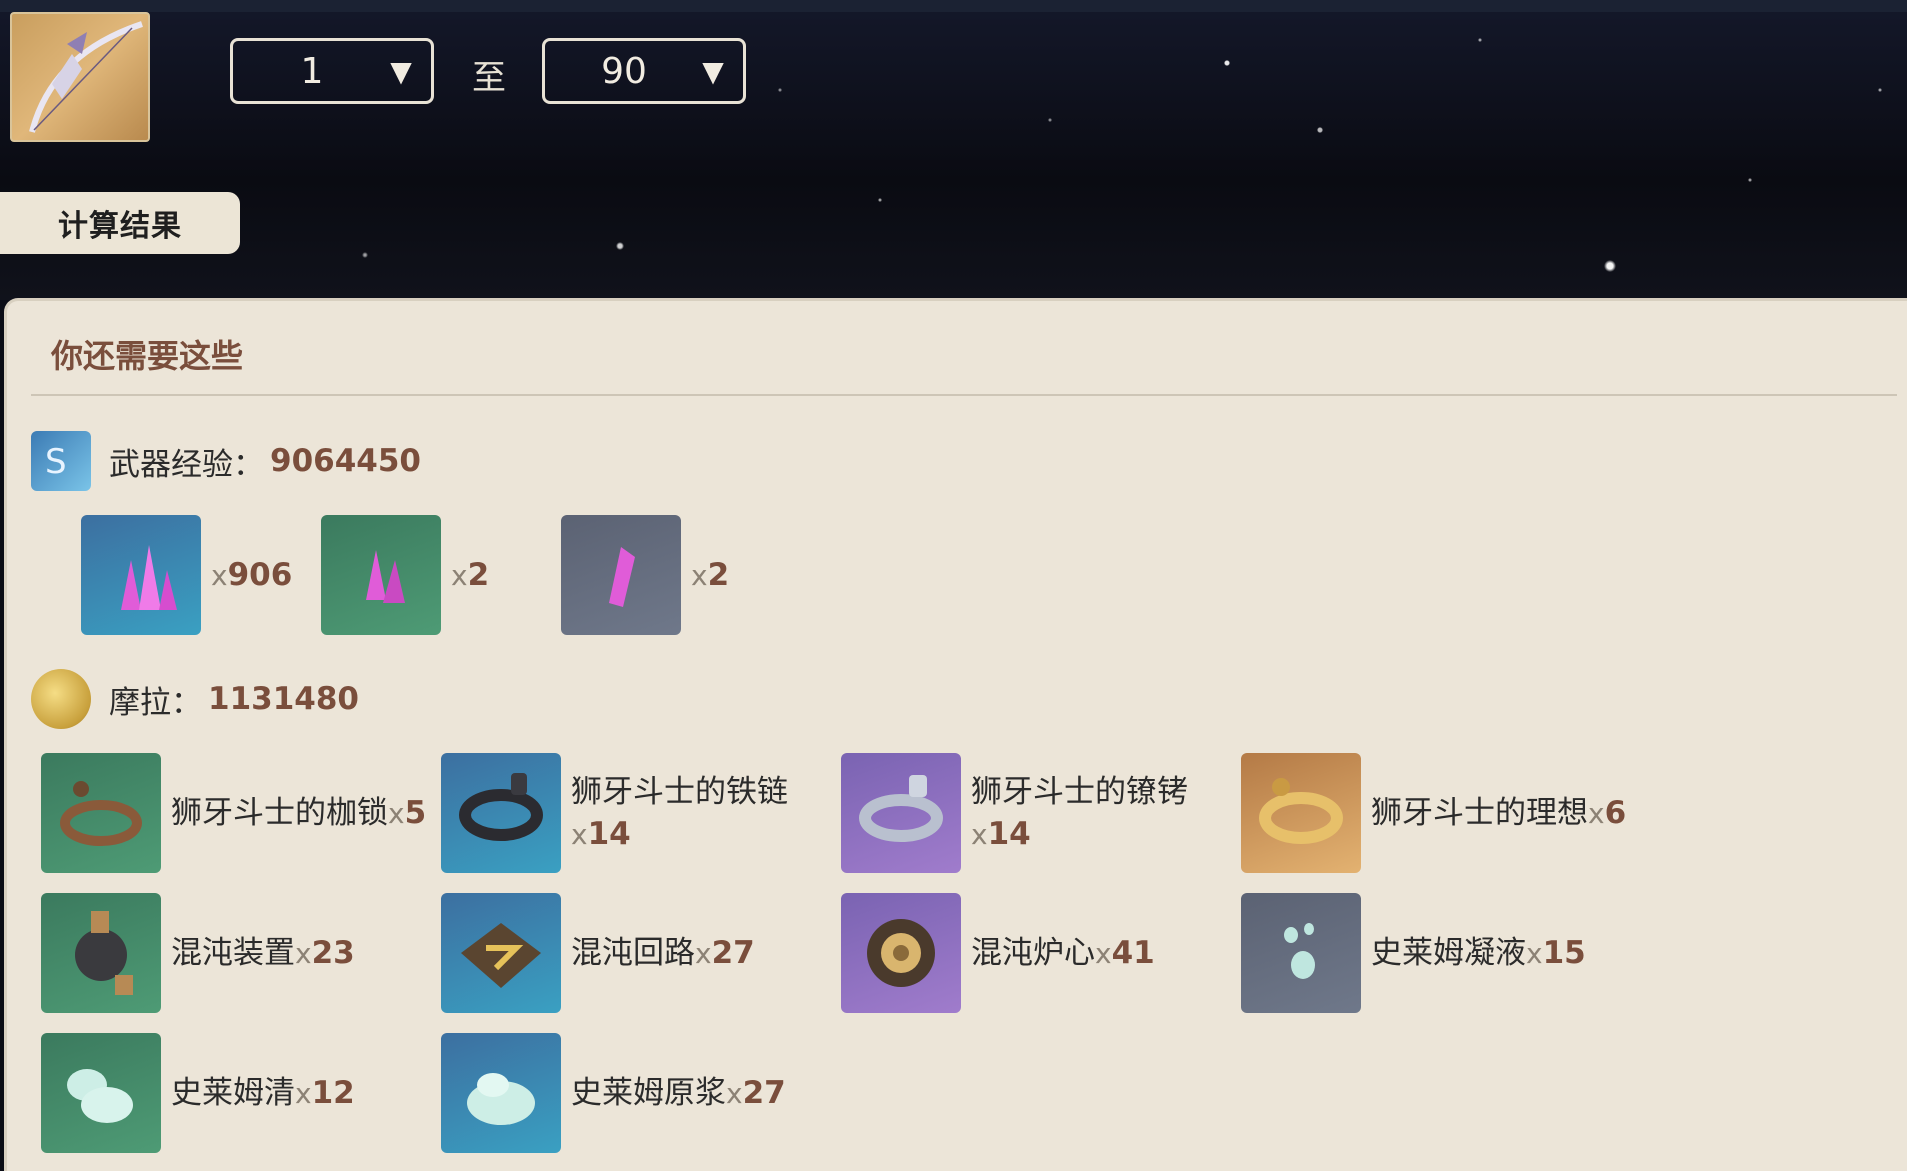 The height and width of the screenshot is (1171, 1907). What do you see at coordinates (679, 791) in the screenshot?
I see `material-name: 狮牙斗士的铁链` at bounding box center [679, 791].